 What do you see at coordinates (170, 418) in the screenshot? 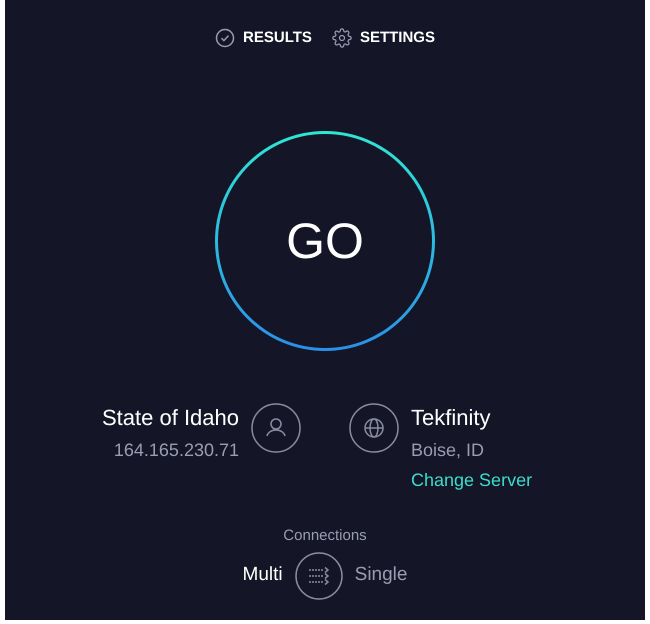
I see `isp-name: State of Idaho` at bounding box center [170, 418].